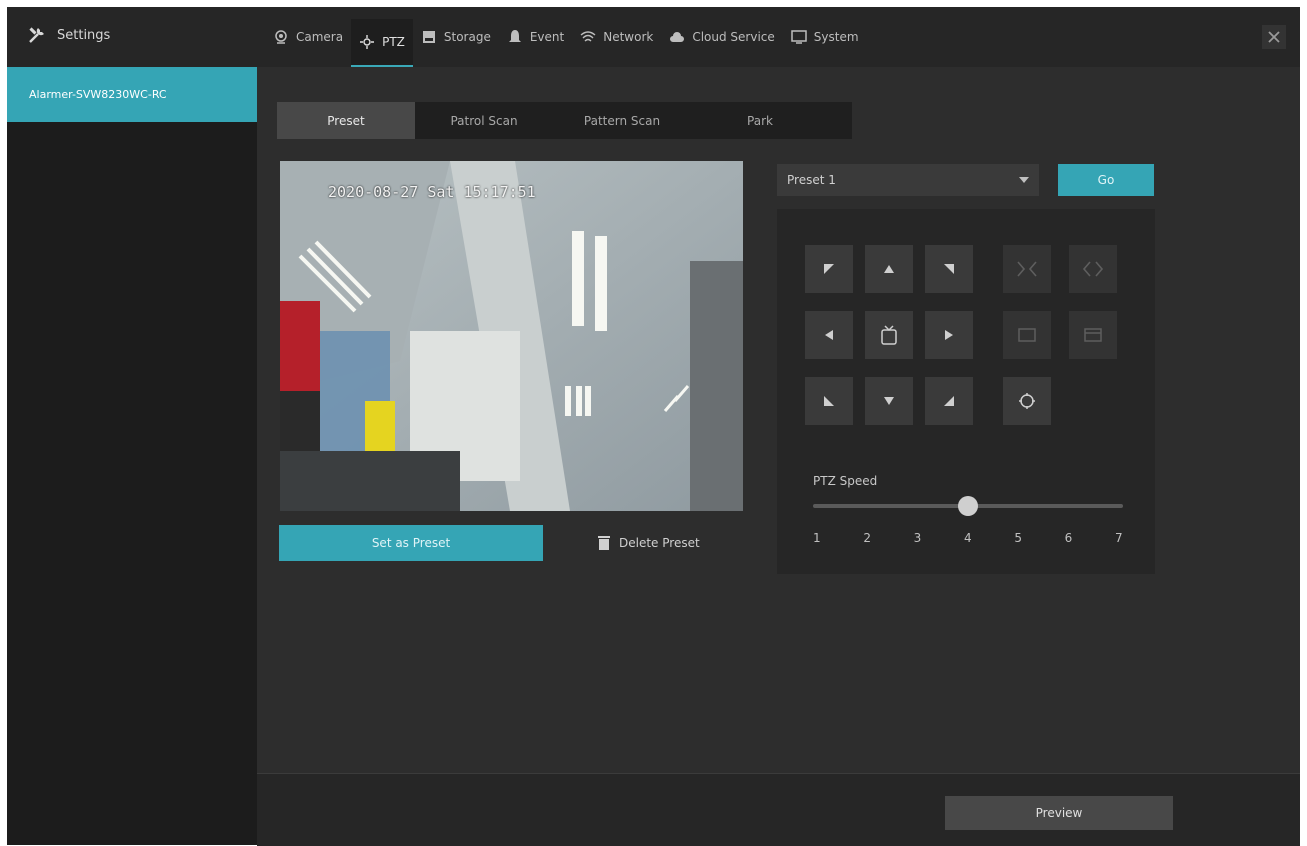 The image size is (1307, 846). What do you see at coordinates (1068, 538) in the screenshot?
I see `ptz-speed-tick: 6` at bounding box center [1068, 538].